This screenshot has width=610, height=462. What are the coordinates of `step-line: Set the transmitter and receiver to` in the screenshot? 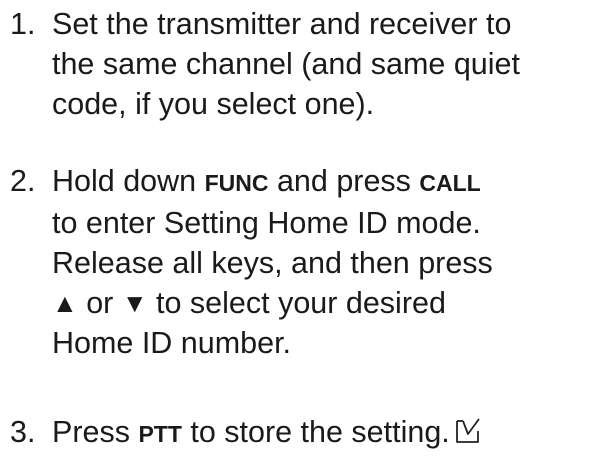 It's located at (282, 24).